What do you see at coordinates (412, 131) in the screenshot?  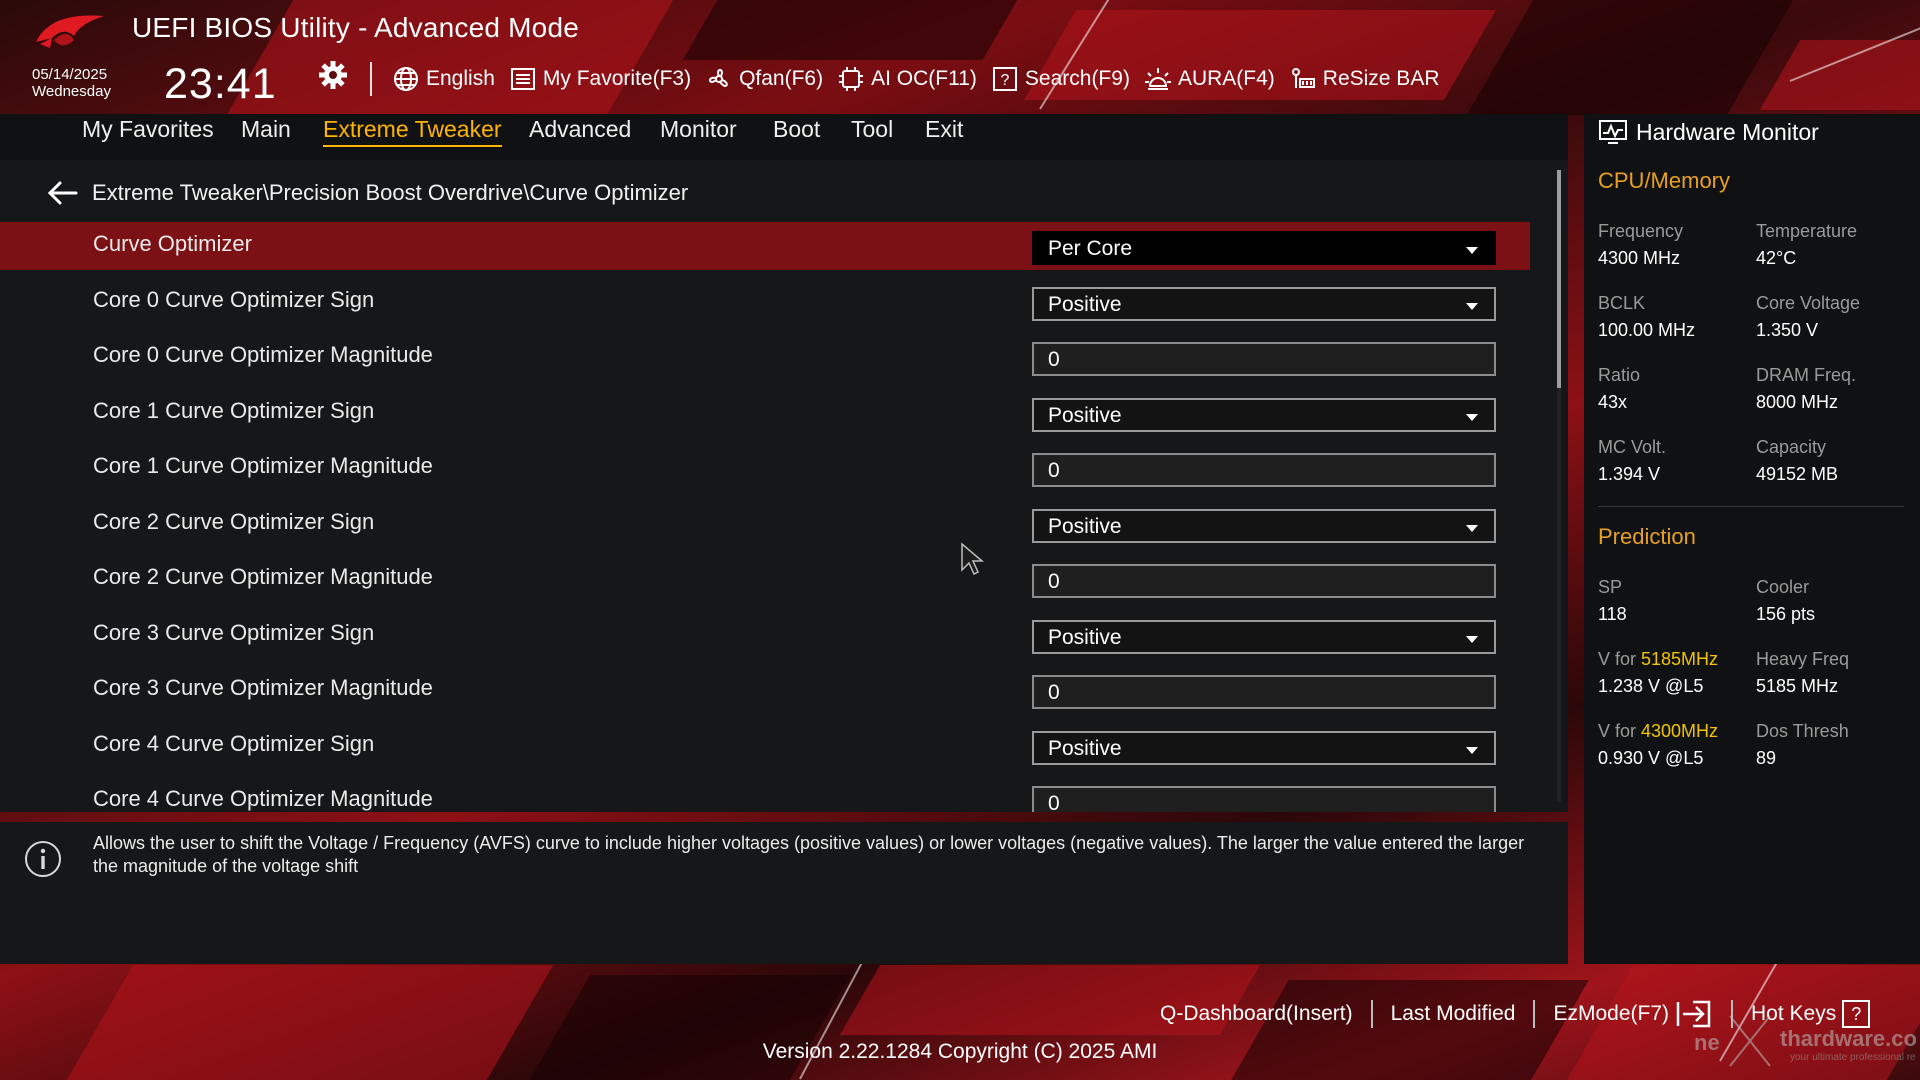 I see `tab-extreme-tweaker: Extreme Tweaker` at bounding box center [412, 131].